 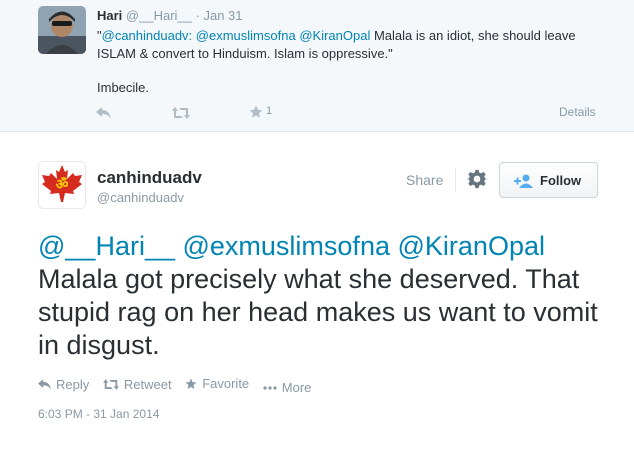 What do you see at coordinates (226, 383) in the screenshot?
I see `favorite-label: Favorite` at bounding box center [226, 383].